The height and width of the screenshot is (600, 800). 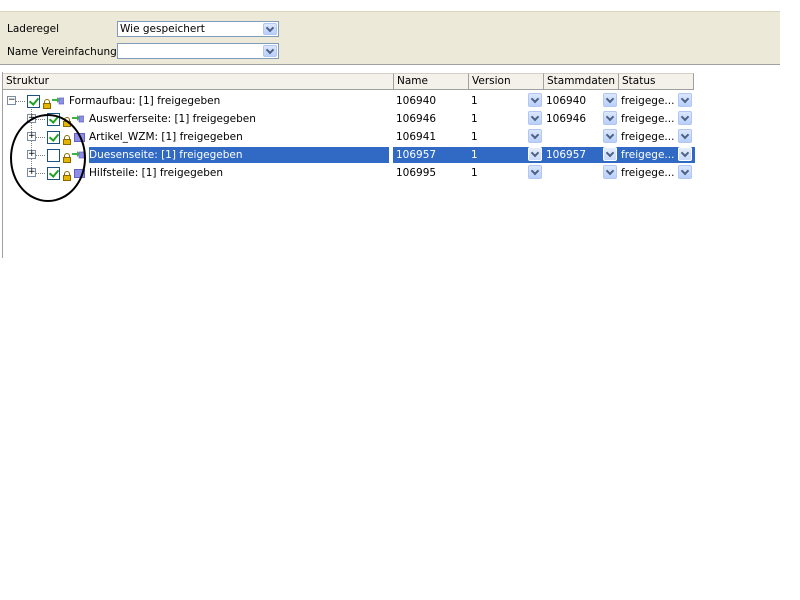 I want to click on column-header-status: Status, so click(x=656, y=81).